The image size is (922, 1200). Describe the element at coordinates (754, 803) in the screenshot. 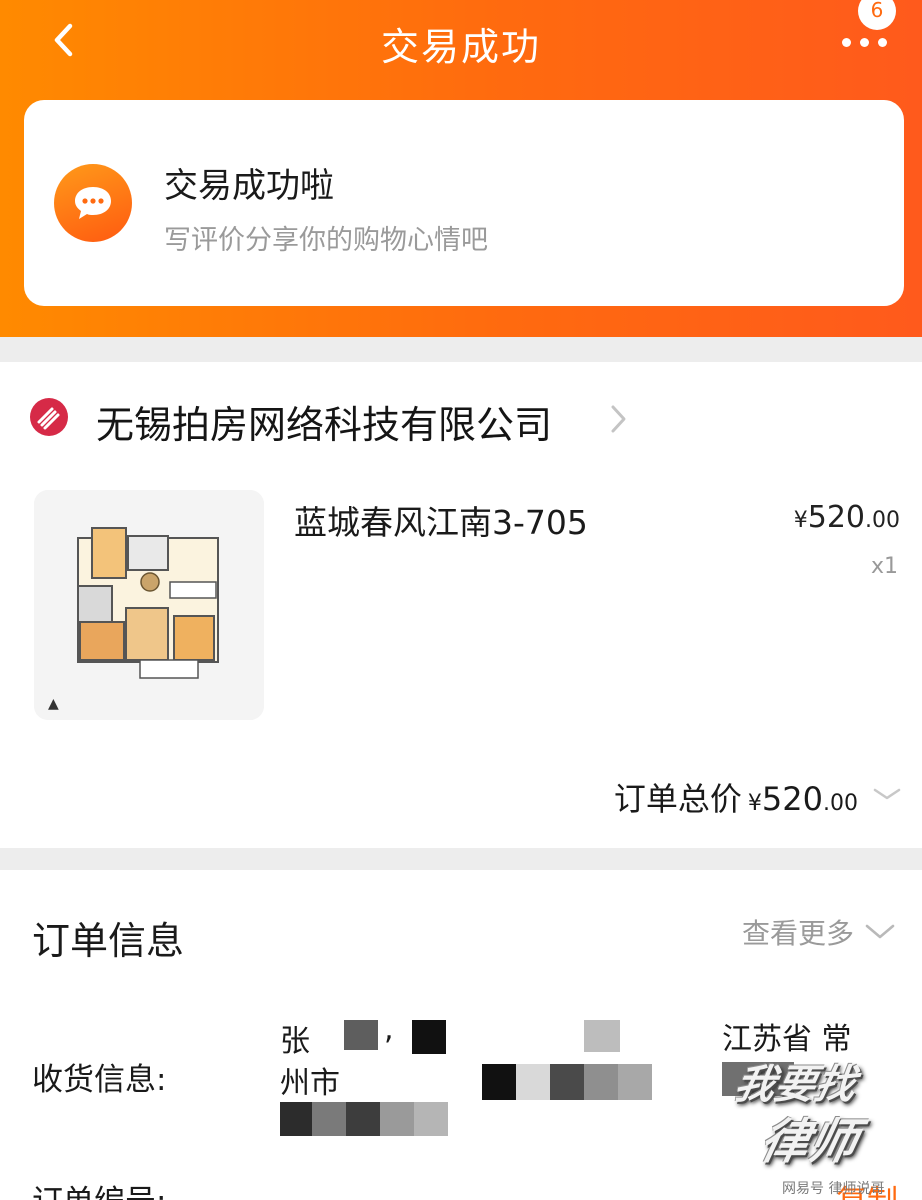

I see `total-currency: ¥` at that location.